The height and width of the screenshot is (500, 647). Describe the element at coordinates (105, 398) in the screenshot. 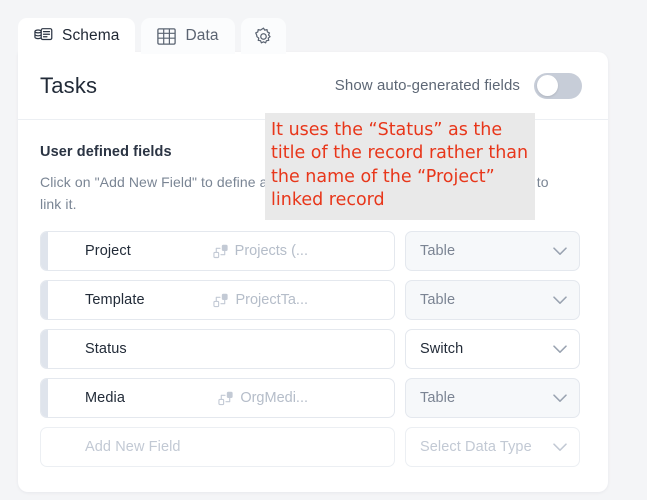

I see `field-name-value: Media` at that location.